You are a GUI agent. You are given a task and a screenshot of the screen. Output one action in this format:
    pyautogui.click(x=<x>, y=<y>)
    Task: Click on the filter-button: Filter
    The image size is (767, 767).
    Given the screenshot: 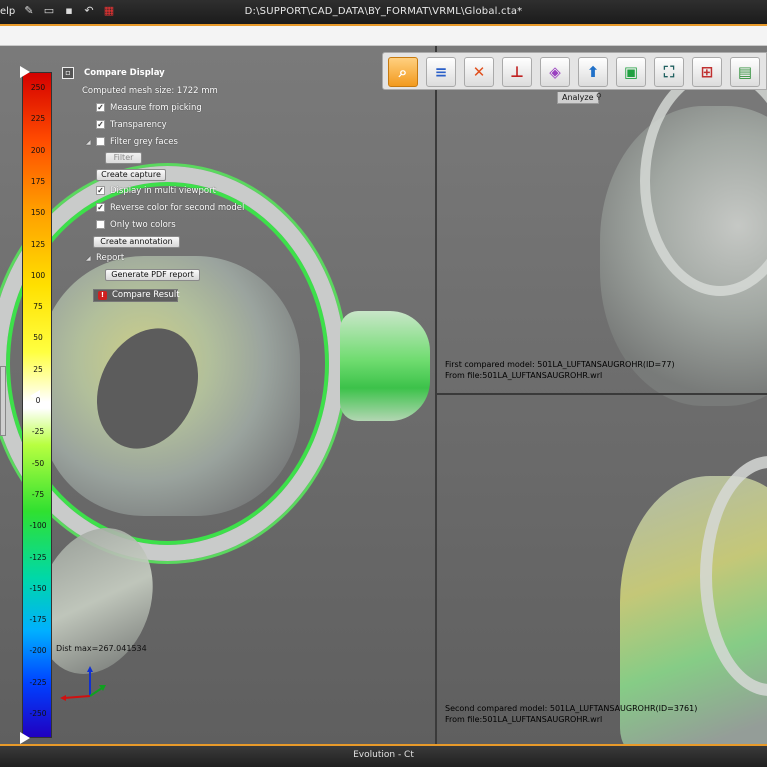 What is the action you would take?
    pyautogui.click(x=123, y=158)
    